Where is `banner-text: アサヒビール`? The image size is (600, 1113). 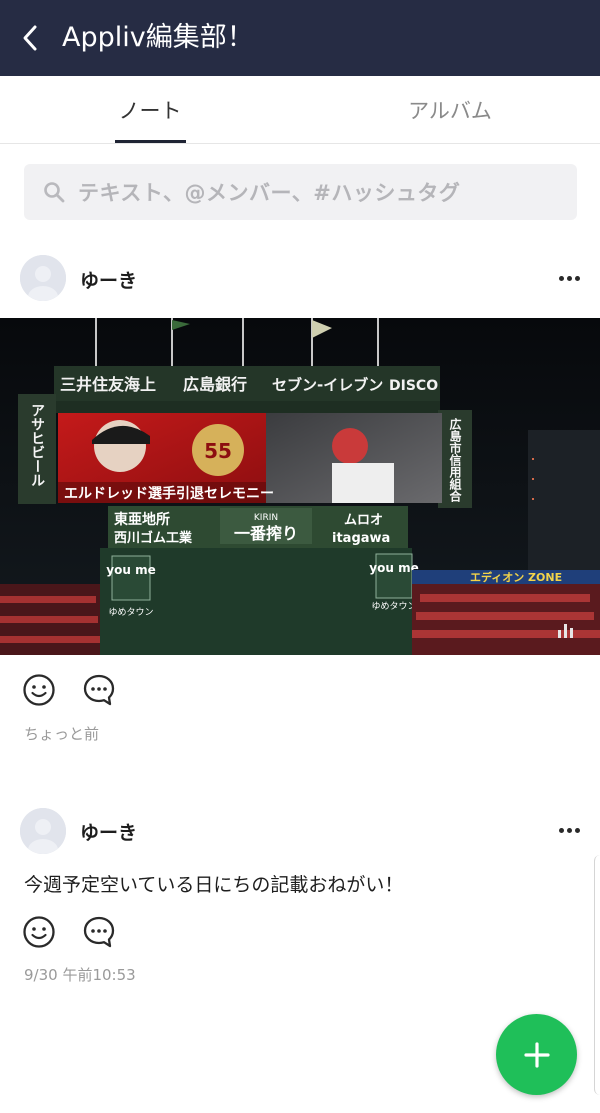 banner-text: アサヒビール is located at coordinates (37, 445).